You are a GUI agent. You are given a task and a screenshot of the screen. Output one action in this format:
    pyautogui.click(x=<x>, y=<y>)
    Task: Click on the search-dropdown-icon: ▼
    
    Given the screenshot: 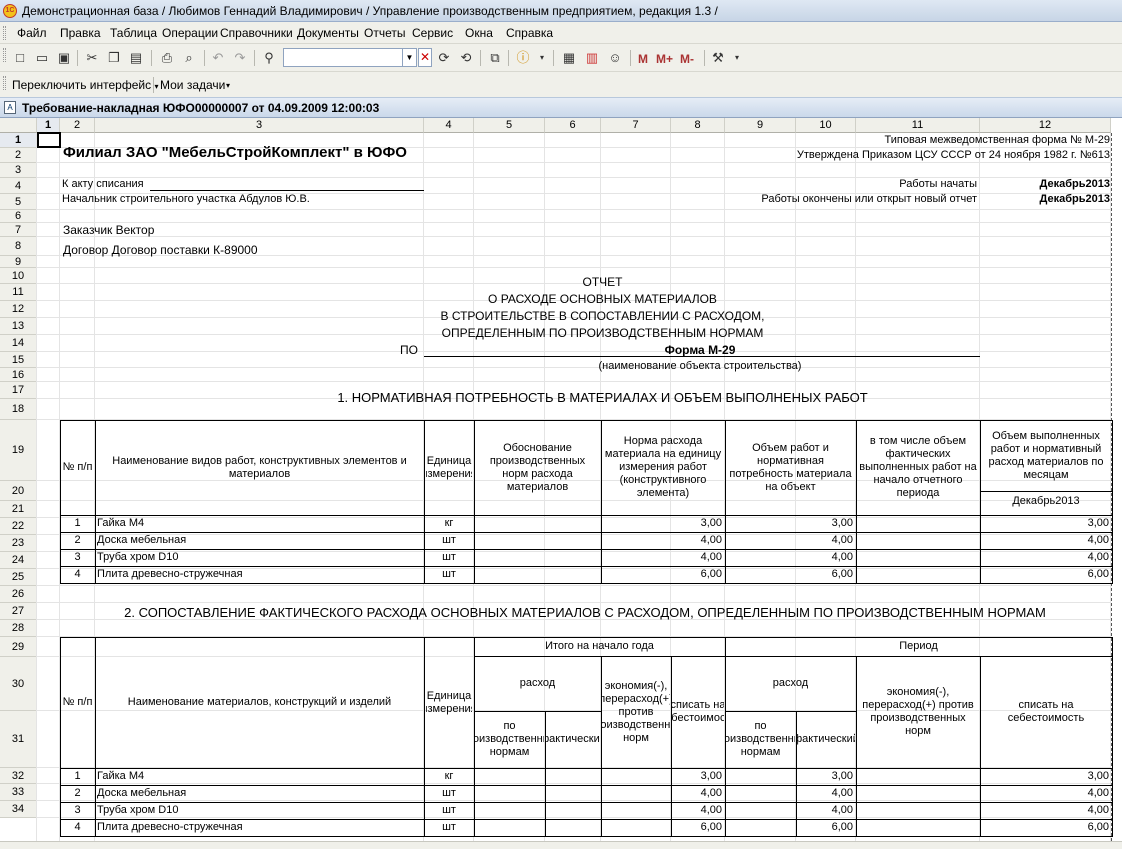 What is the action you would take?
    pyautogui.click(x=410, y=57)
    